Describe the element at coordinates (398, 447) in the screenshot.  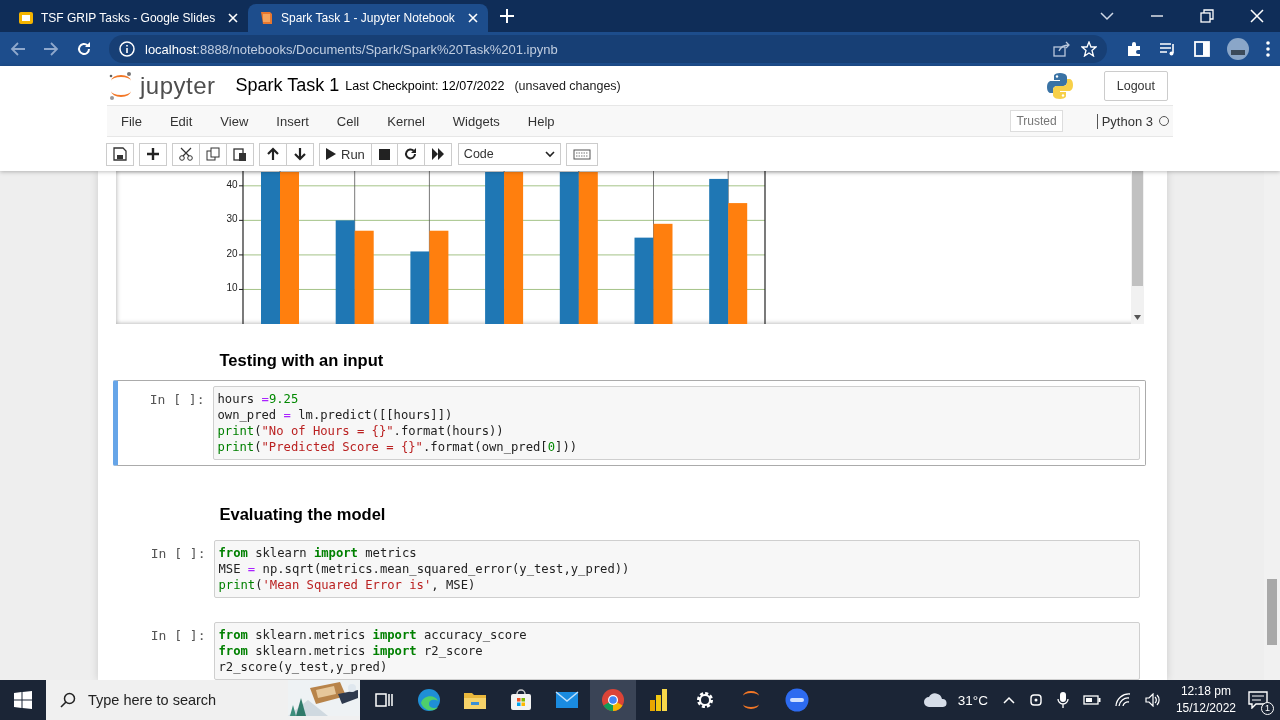
I see `code-line: print("Predicted Score = {}".format(own_pred[0]))` at that location.